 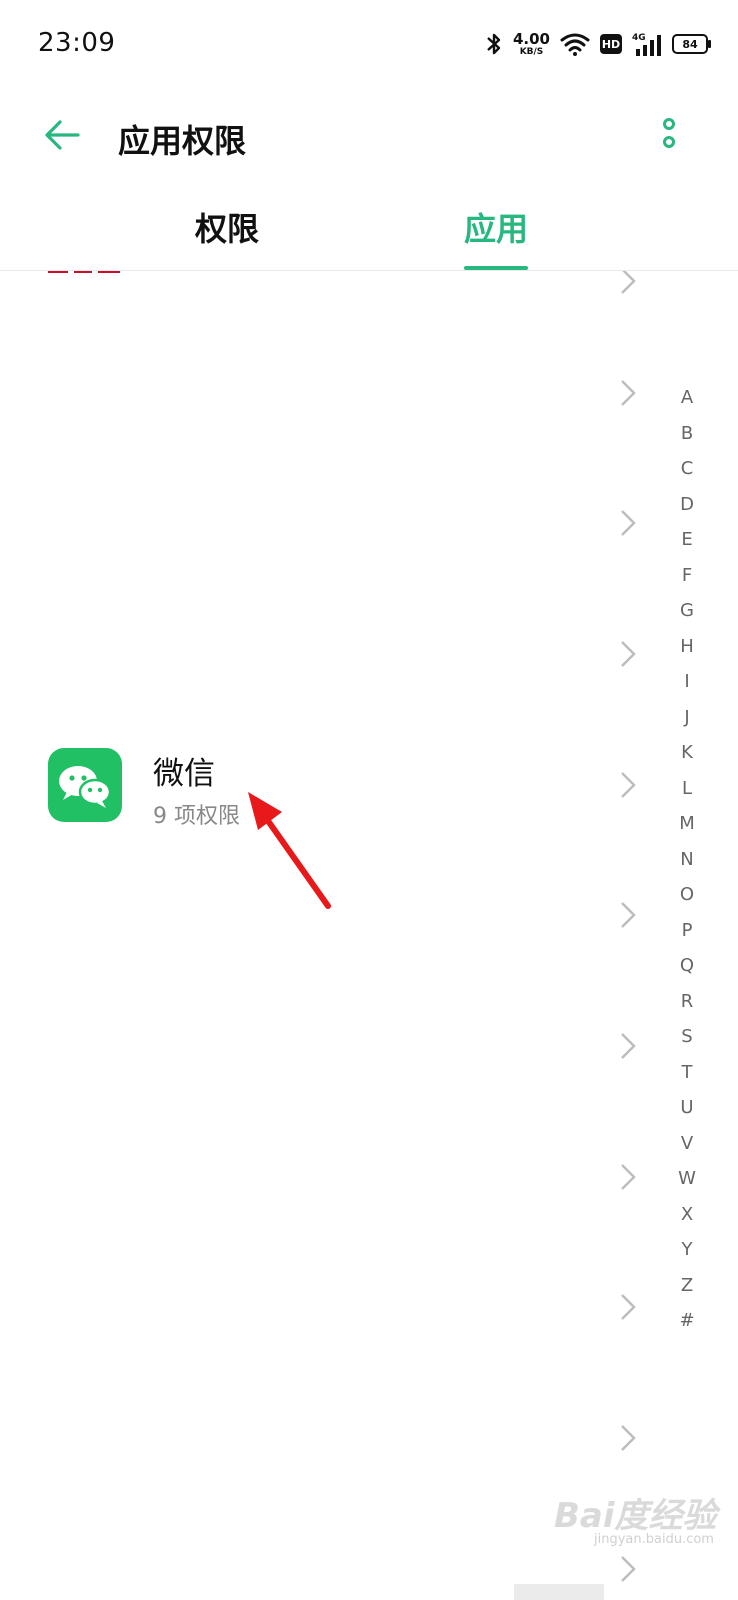 I want to click on vertical-dots-icon, so click(x=669, y=133).